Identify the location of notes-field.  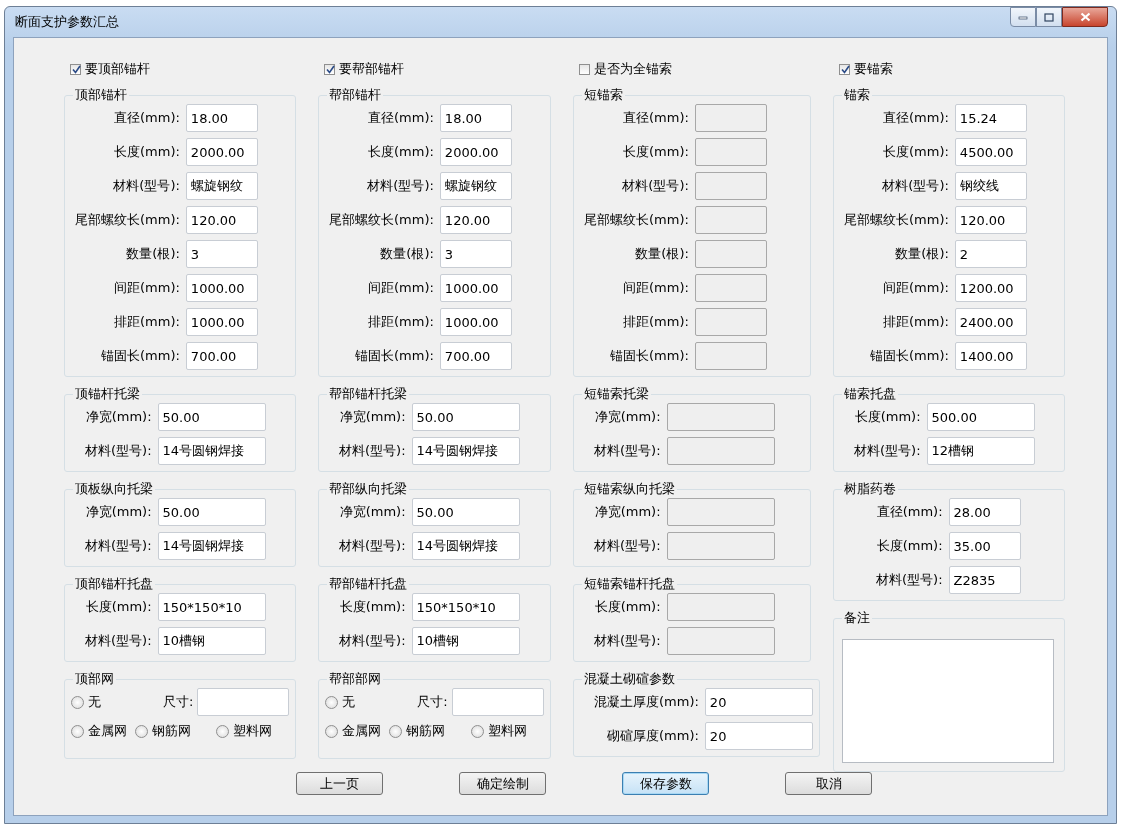
(948, 701).